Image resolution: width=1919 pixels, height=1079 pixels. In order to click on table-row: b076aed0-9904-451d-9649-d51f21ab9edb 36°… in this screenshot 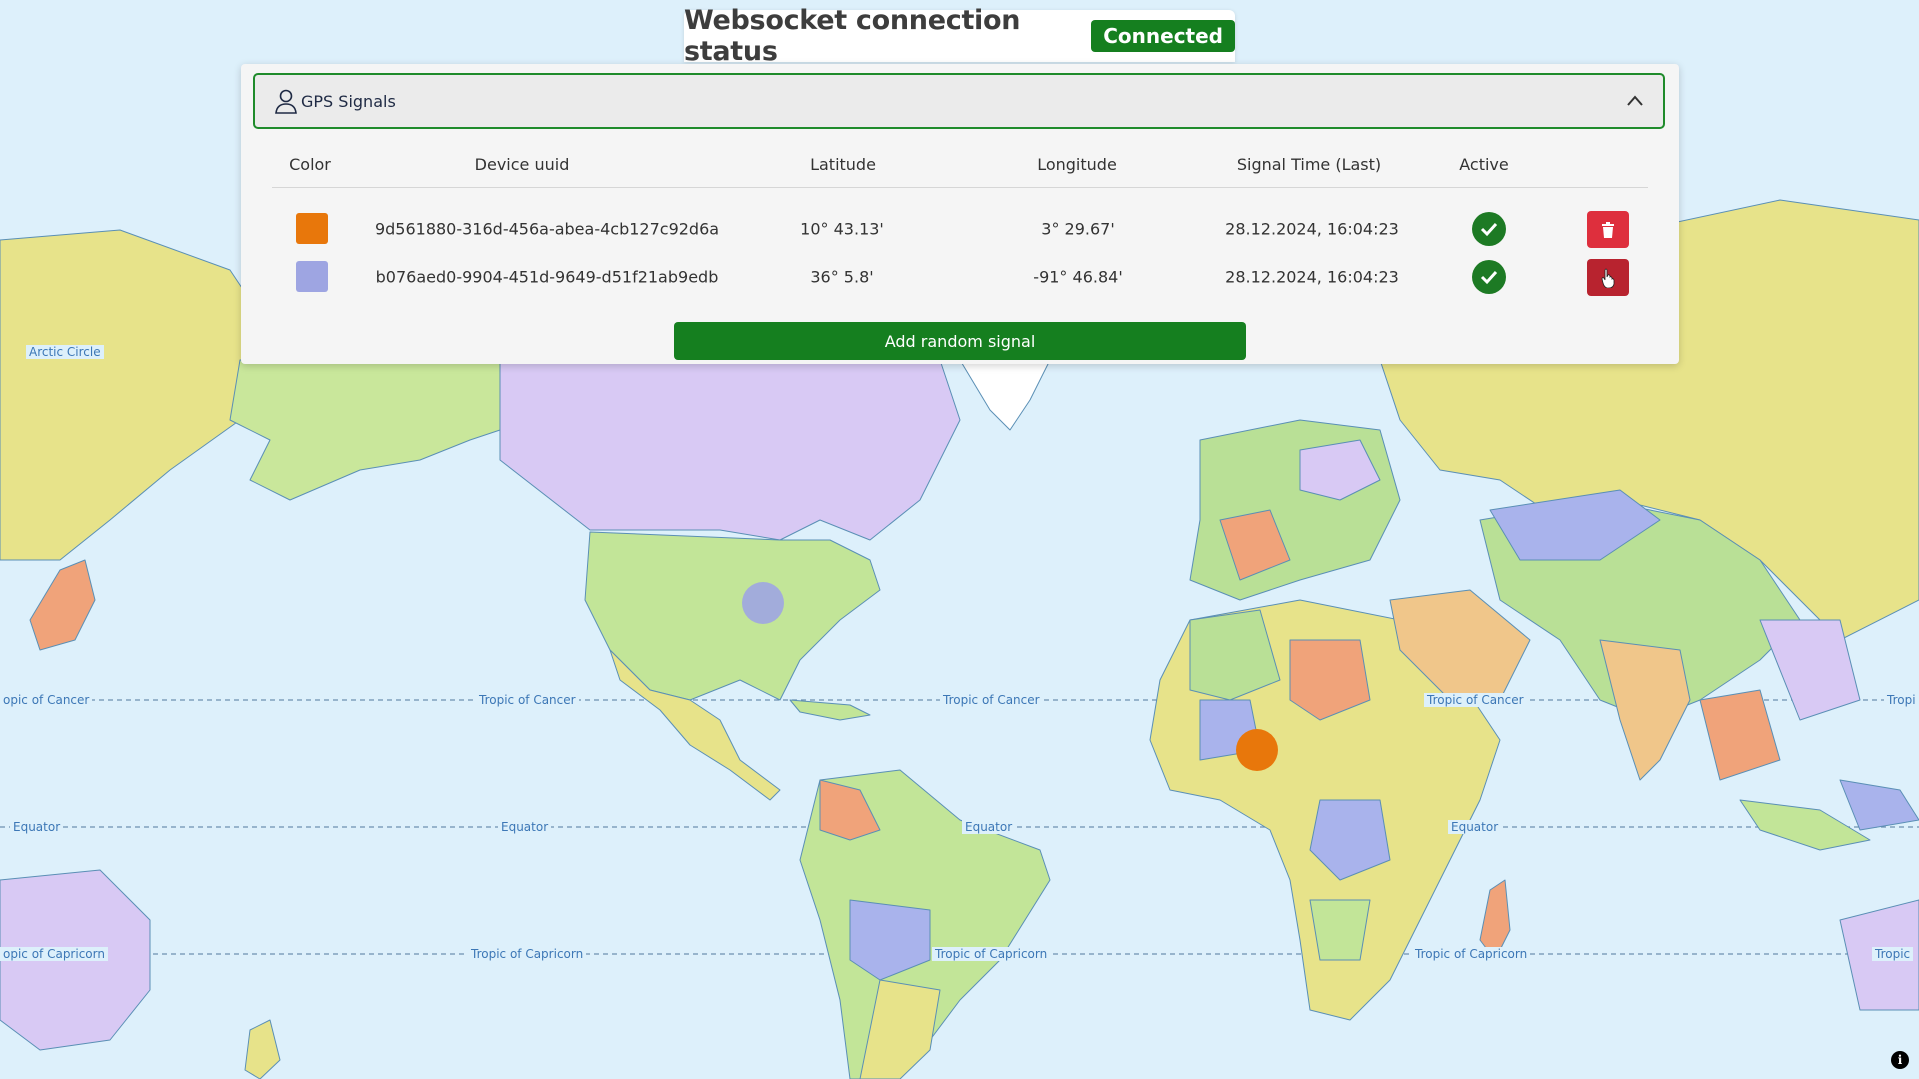, I will do `click(960, 277)`.